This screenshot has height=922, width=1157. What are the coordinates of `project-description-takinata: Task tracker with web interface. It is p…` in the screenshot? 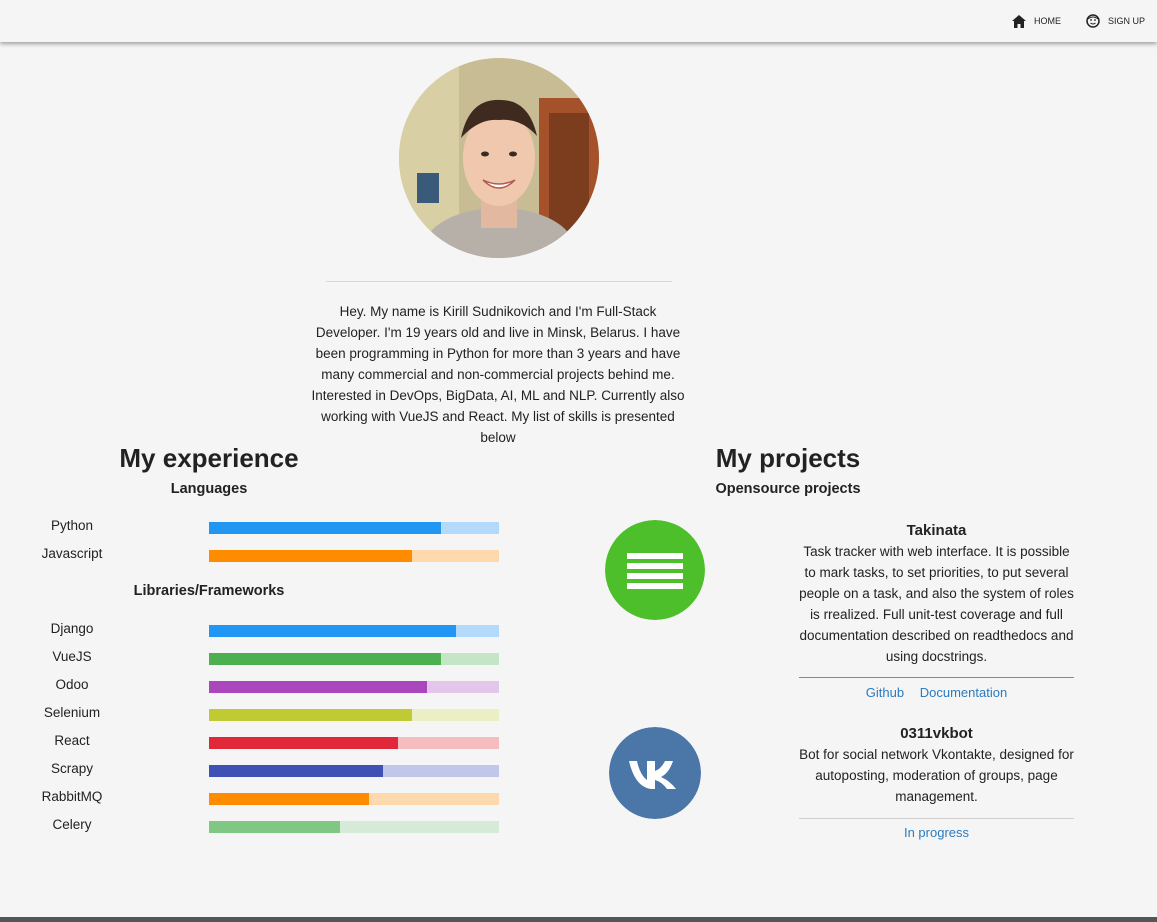 It's located at (936, 604).